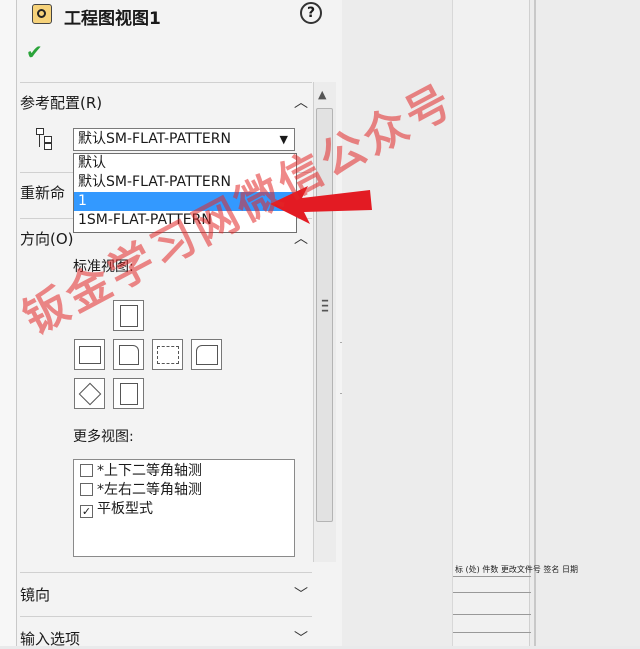 Image resolution: width=640 pixels, height=649 pixels. What do you see at coordinates (516, 569) in the screenshot?
I see `title-block-header: 标 (处) 件数 更改文件号 签名 日期` at bounding box center [516, 569].